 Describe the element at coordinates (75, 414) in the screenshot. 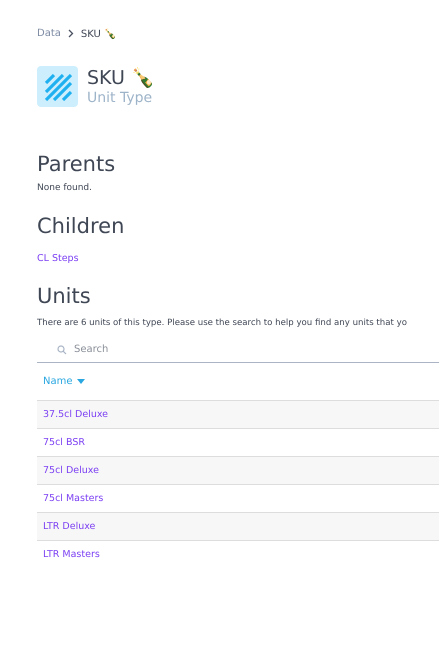

I see `unit-link: 37.5cl Deluxe` at that location.